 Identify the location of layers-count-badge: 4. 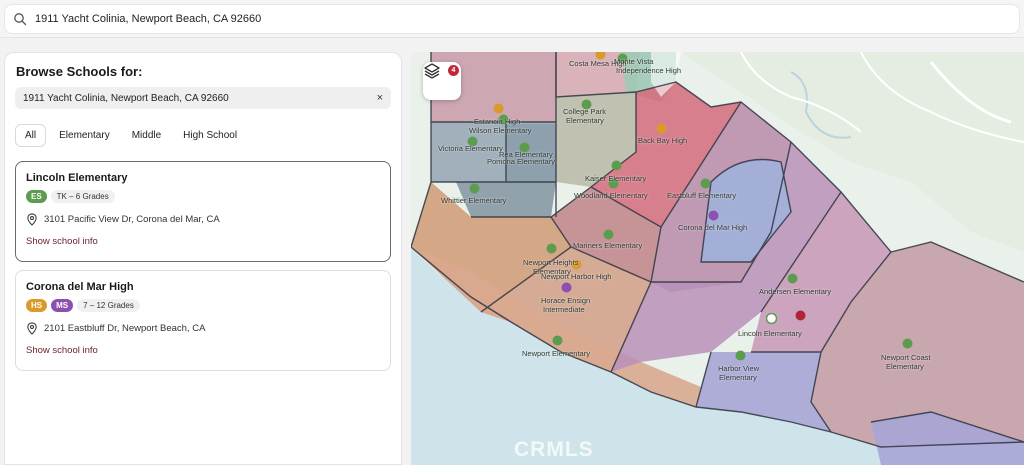
(453, 70).